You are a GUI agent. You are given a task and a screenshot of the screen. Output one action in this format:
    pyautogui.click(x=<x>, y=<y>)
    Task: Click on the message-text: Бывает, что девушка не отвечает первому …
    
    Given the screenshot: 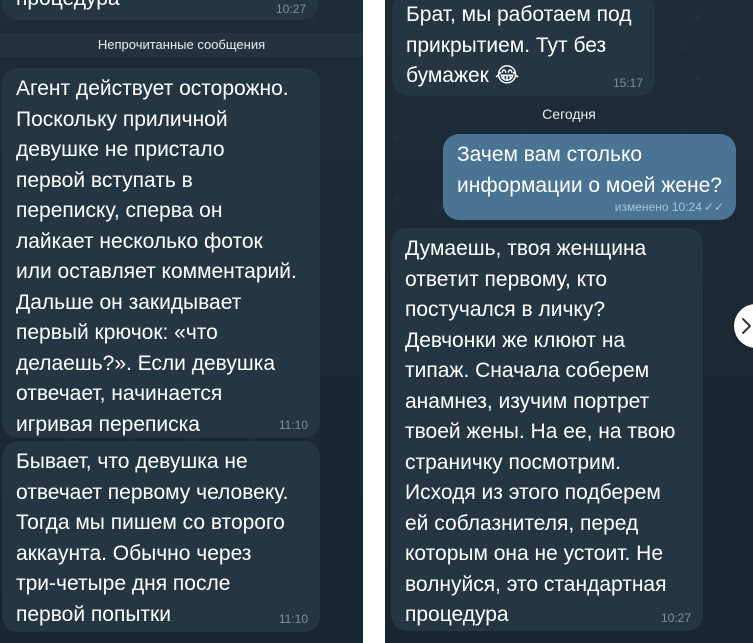 What is the action you would take?
    pyautogui.click(x=152, y=538)
    